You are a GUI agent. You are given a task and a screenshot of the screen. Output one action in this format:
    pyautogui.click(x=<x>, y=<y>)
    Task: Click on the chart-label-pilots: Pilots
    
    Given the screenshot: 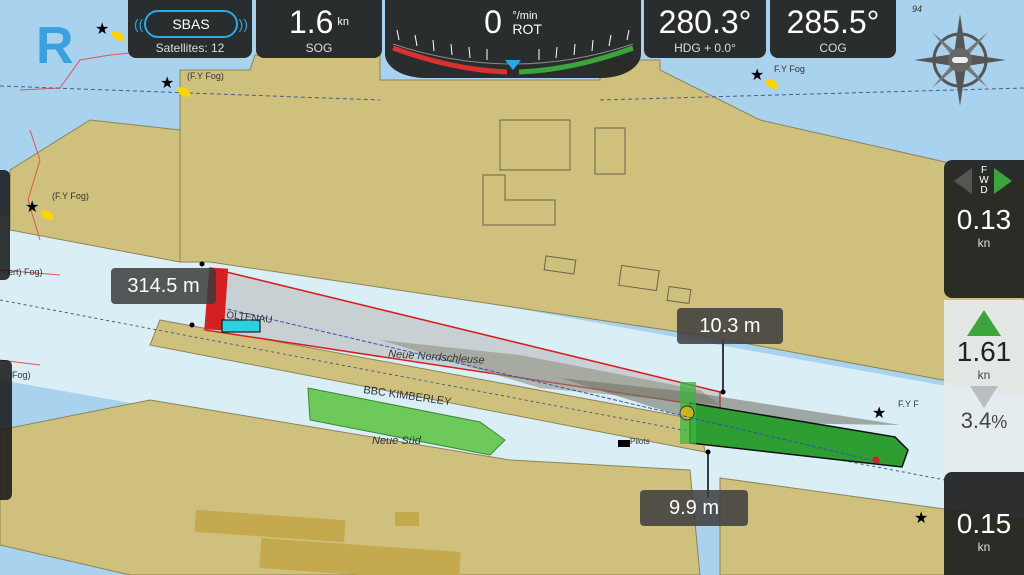 What is the action you would take?
    pyautogui.click(x=640, y=441)
    